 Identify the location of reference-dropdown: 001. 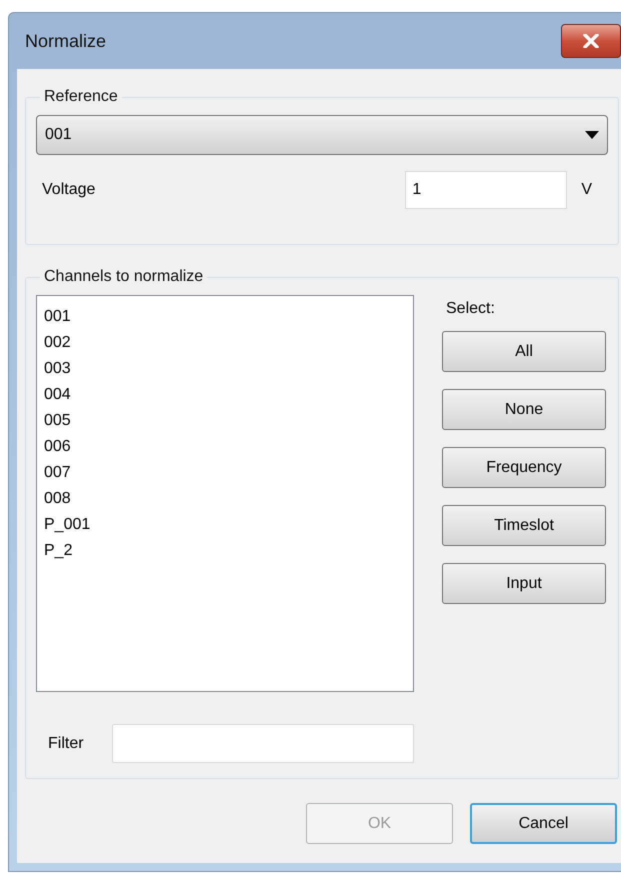
(322, 135).